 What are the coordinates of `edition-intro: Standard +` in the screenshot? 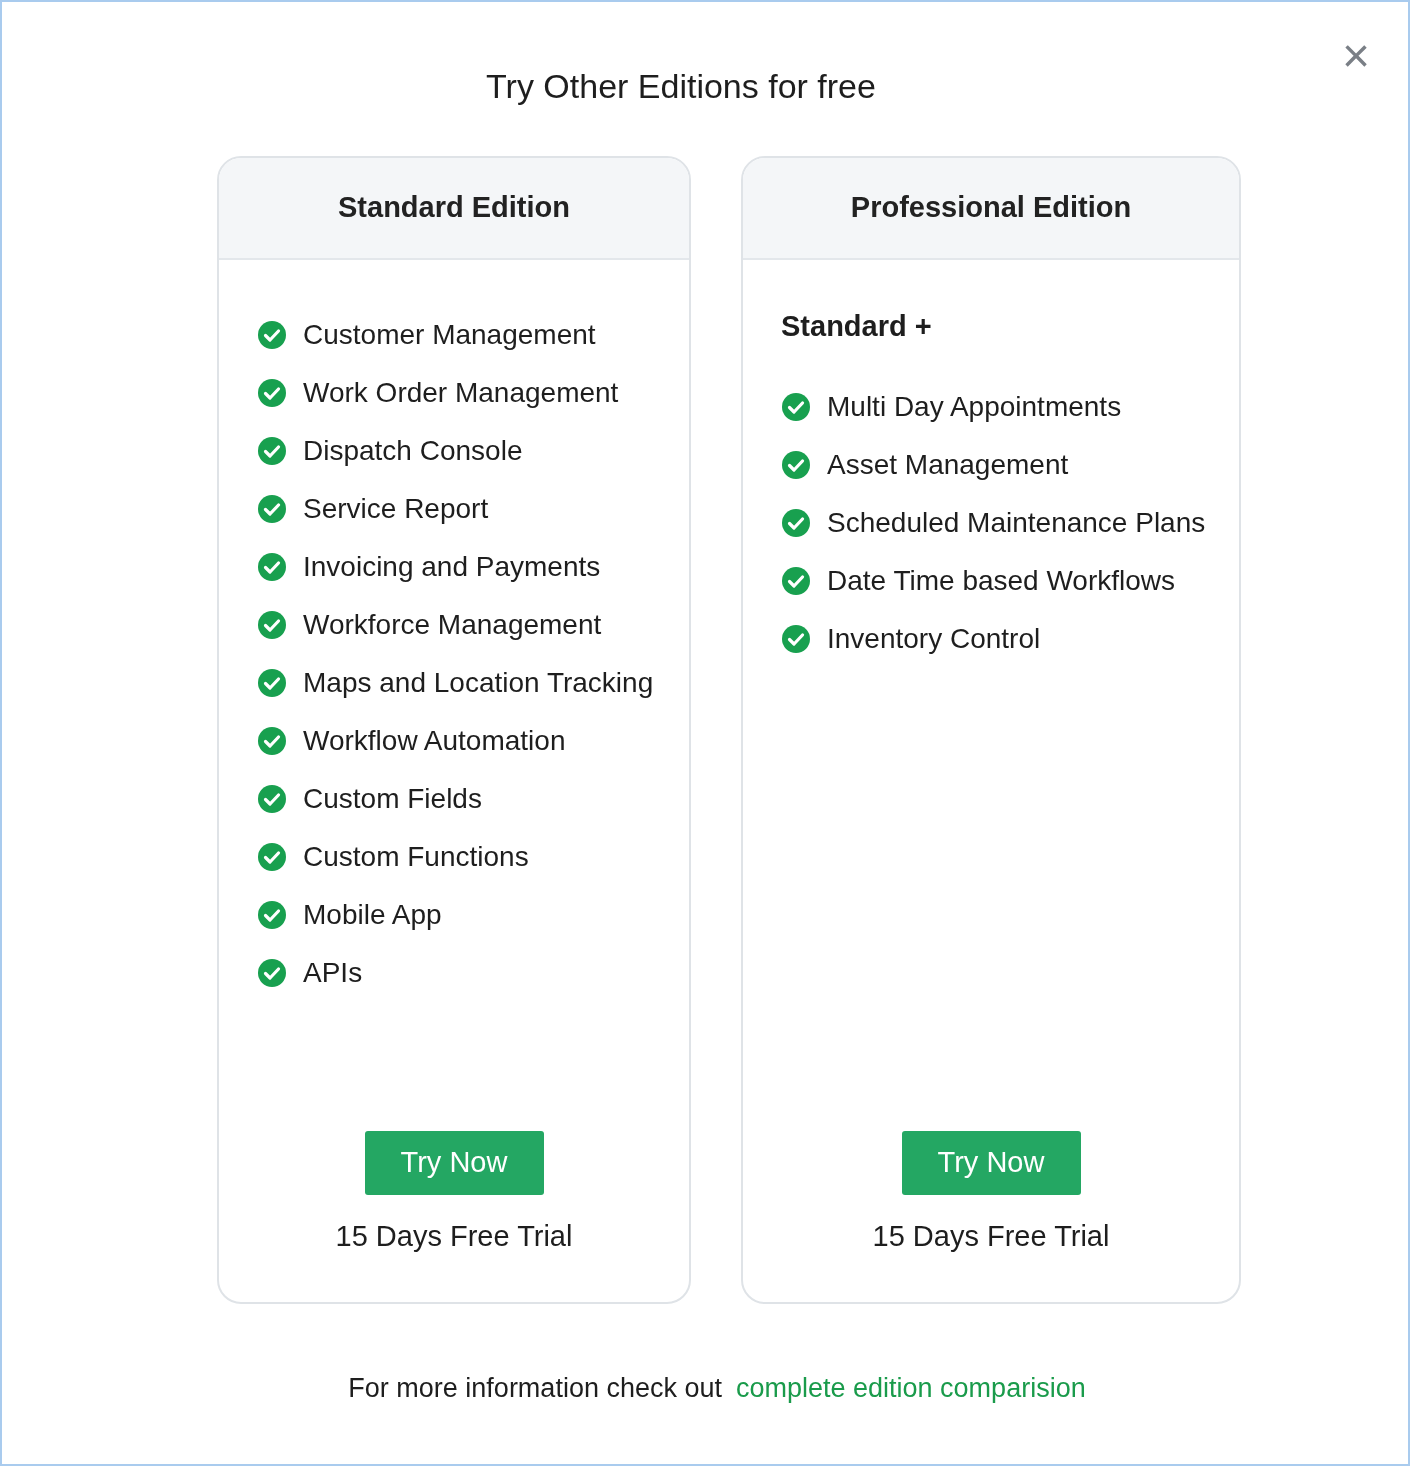 It's located at (857, 326).